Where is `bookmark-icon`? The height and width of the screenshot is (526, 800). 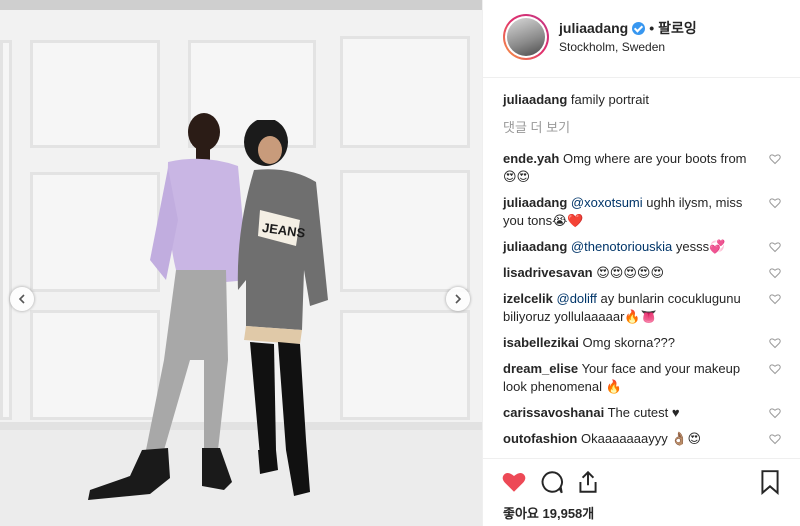 bookmark-icon is located at coordinates (770, 482).